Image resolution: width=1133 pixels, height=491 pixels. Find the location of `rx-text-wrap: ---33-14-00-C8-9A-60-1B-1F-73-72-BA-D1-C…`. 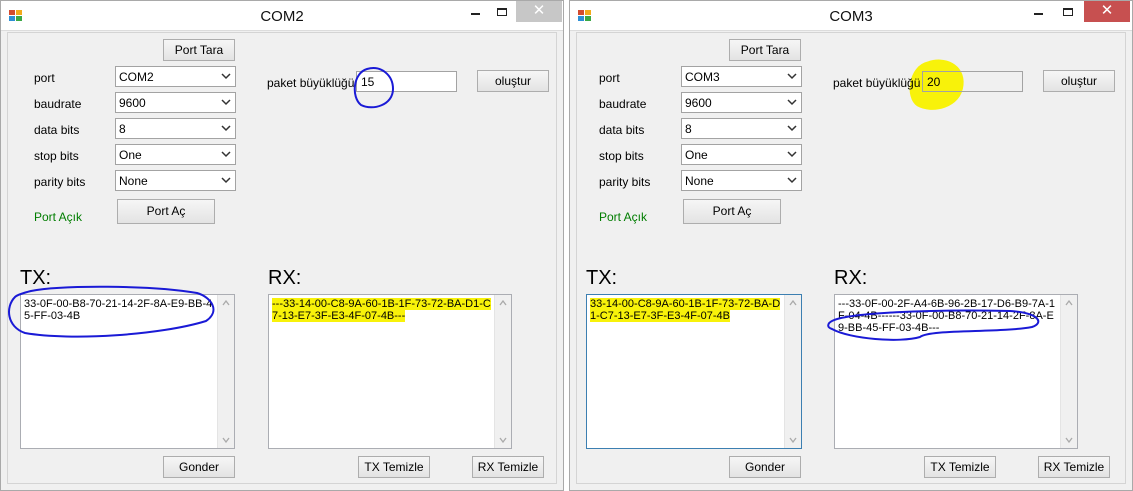

rx-text-wrap: ---33-14-00-C8-9A-60-1B-1F-73-72-BA-D1-C… is located at coordinates (382, 310).